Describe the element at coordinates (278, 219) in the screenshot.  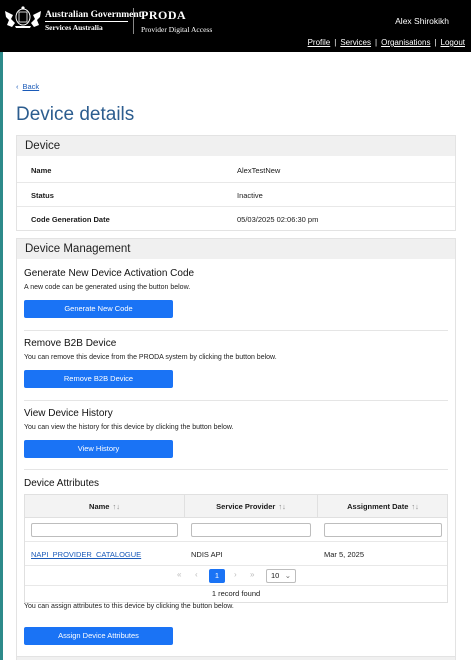
I see `device-code-date-value: 05/03/2025 02:06:30 pm` at that location.